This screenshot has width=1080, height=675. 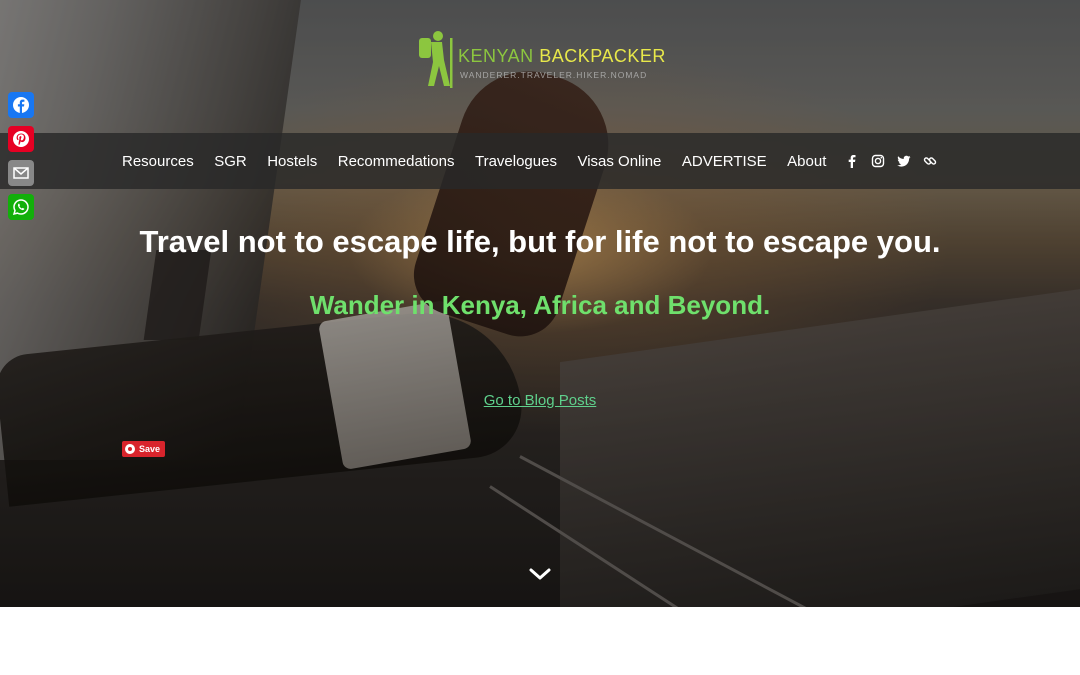 What do you see at coordinates (930, 161) in the screenshot?
I see `link-icon` at bounding box center [930, 161].